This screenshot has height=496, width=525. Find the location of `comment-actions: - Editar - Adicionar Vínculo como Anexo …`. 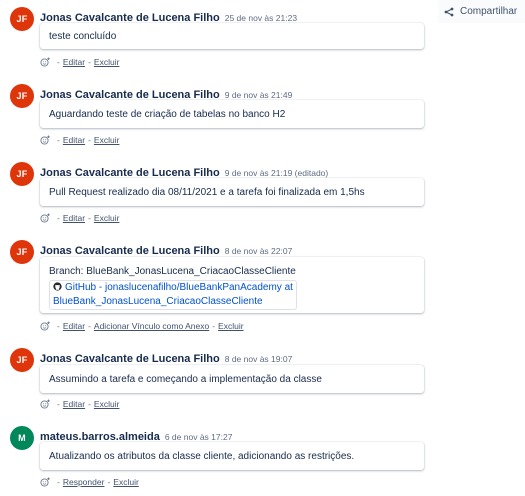

comment-actions: - Editar - Adicionar Vínculo como Anexo … is located at coordinates (142, 326).